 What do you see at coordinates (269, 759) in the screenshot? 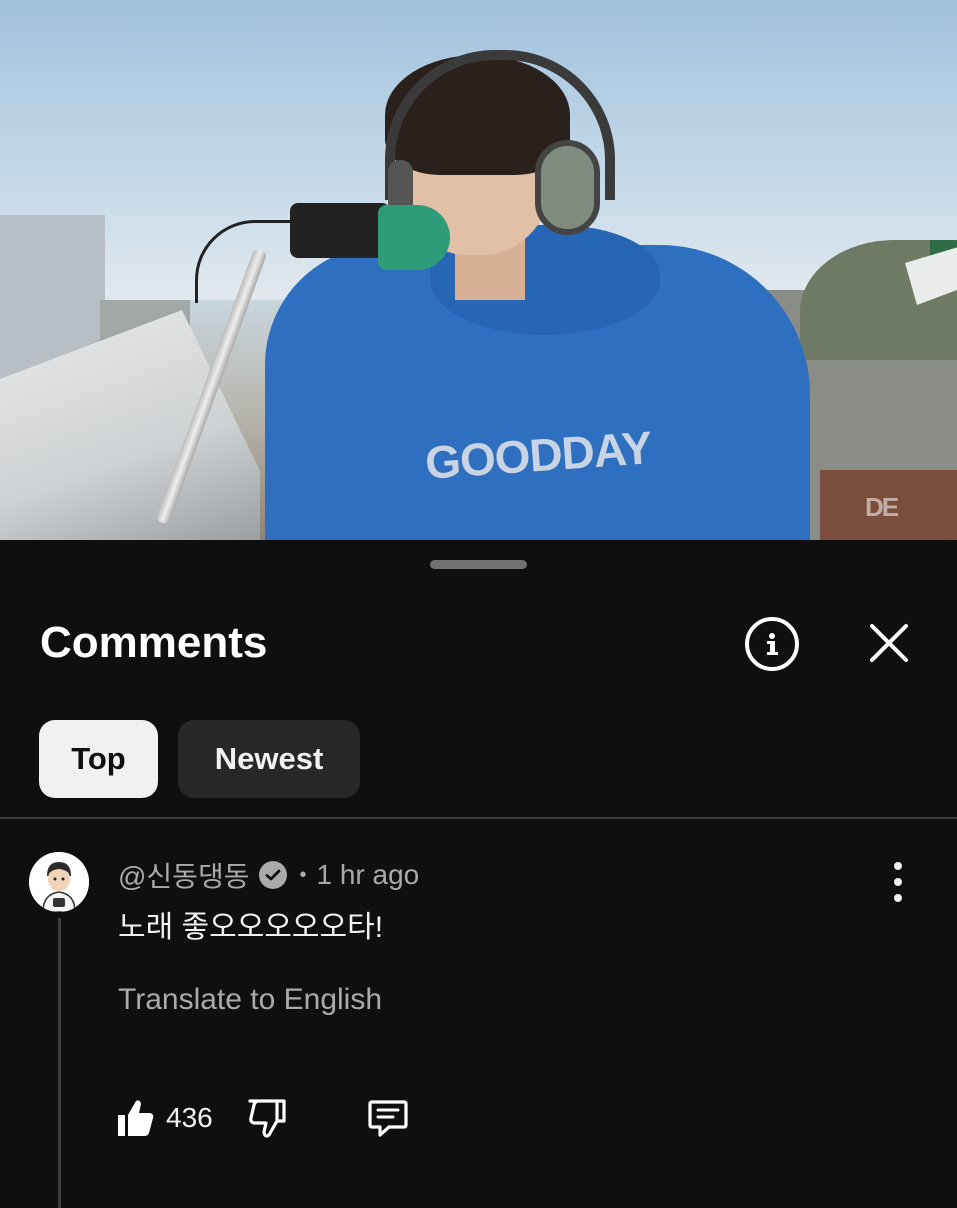
I see `sort-chip-newest: Newest` at bounding box center [269, 759].